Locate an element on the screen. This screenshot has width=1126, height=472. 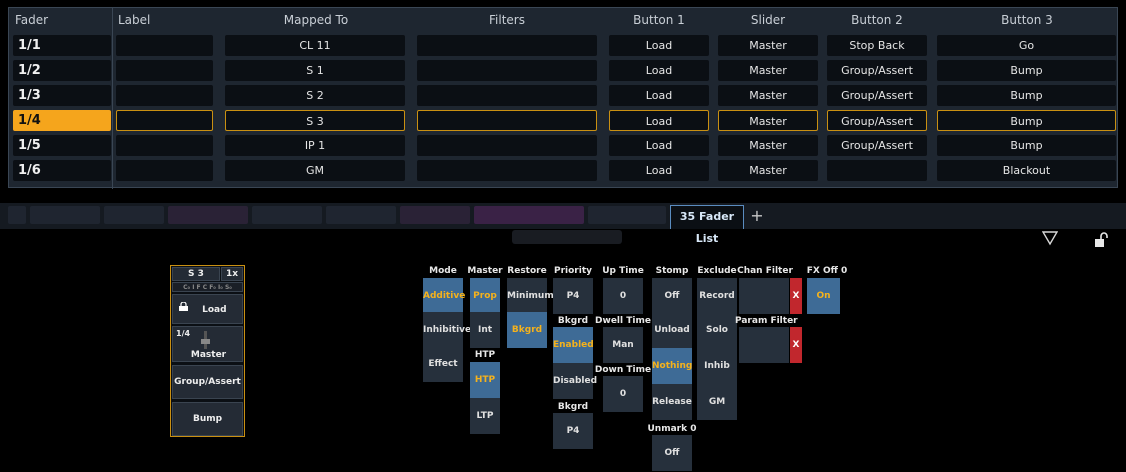
cell-button3: Go is located at coordinates (1026, 45).